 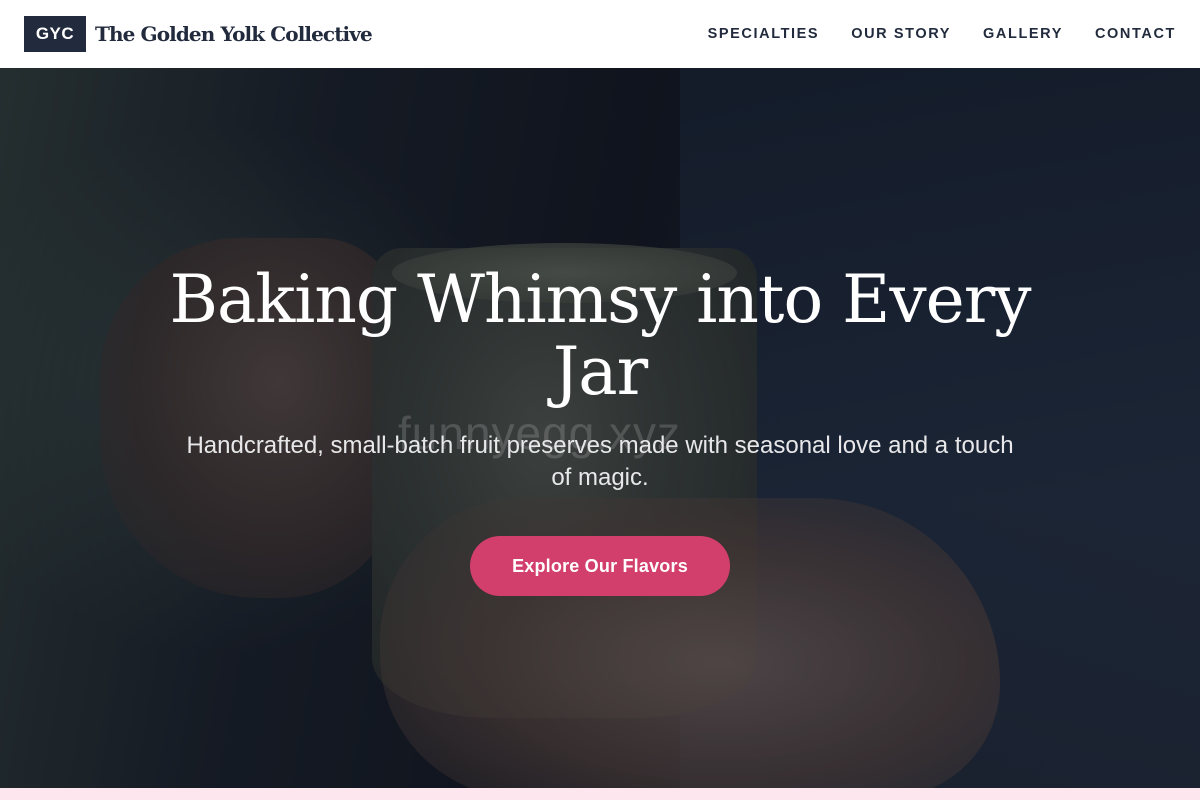 I want to click on main-nav: SPECIALTIES OUR STORY GALLERY CONTACT, so click(x=926, y=34).